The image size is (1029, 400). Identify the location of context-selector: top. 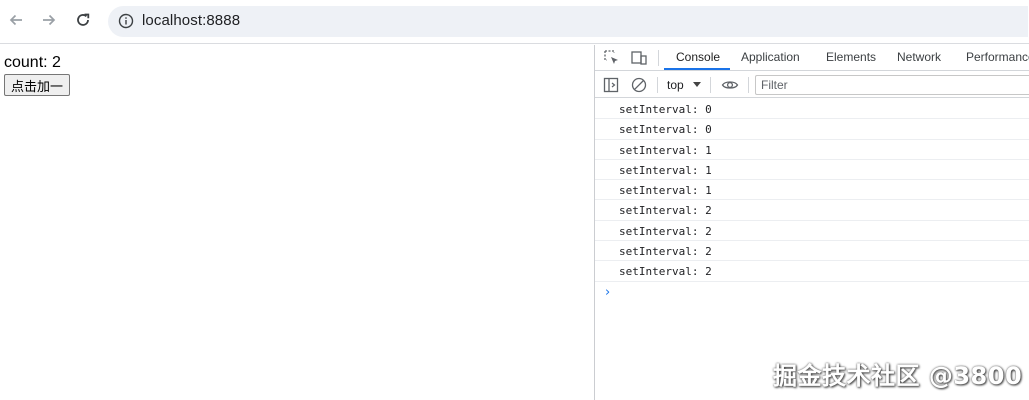
(675, 85).